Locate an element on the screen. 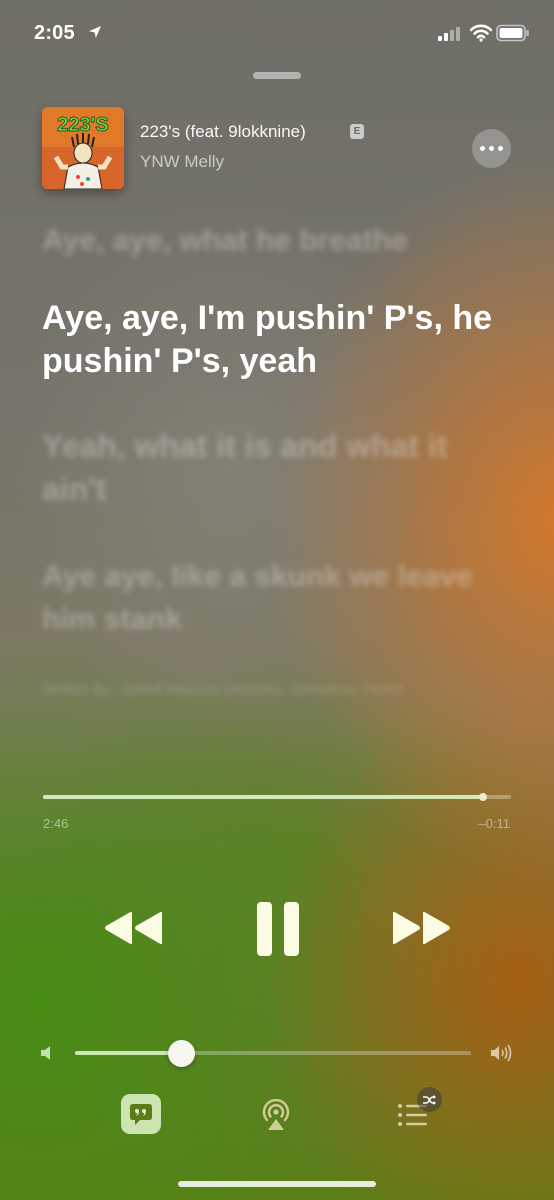 This screenshot has height=1200, width=554. airplay-audio-button is located at coordinates (276, 1115).